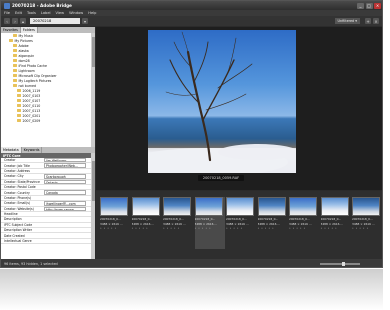 The height and width of the screenshot is (310, 390). I want to click on menu-tools: Tools, so click(31, 13).